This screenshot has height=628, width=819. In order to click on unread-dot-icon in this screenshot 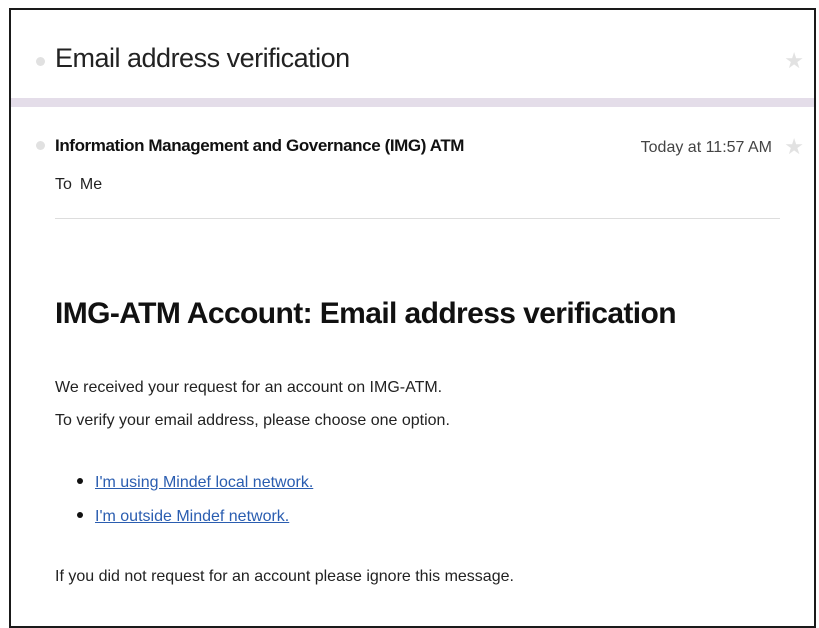, I will do `click(40, 61)`.